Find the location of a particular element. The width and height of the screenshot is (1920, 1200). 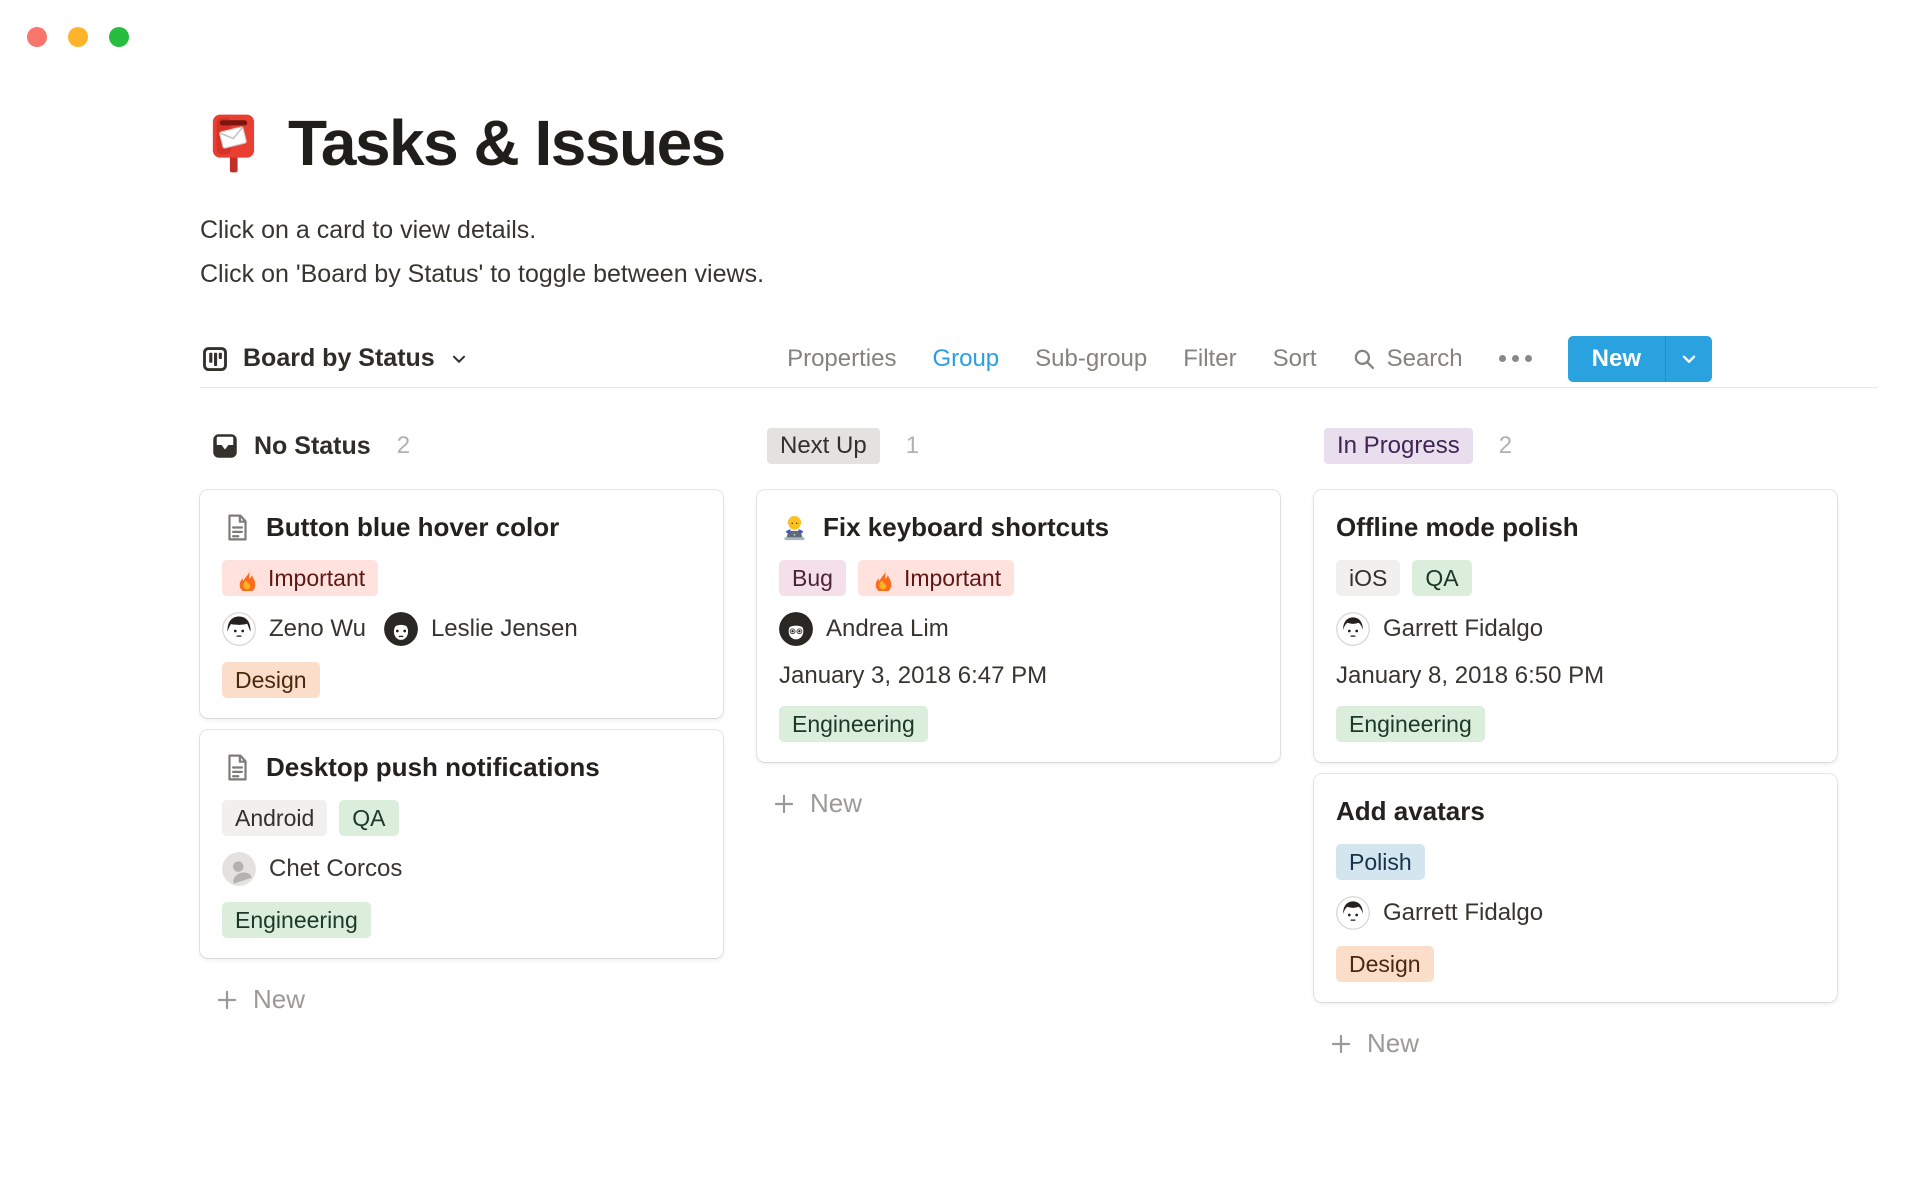

view-switcher-board-by-status: Board by Status is located at coordinates (335, 359).